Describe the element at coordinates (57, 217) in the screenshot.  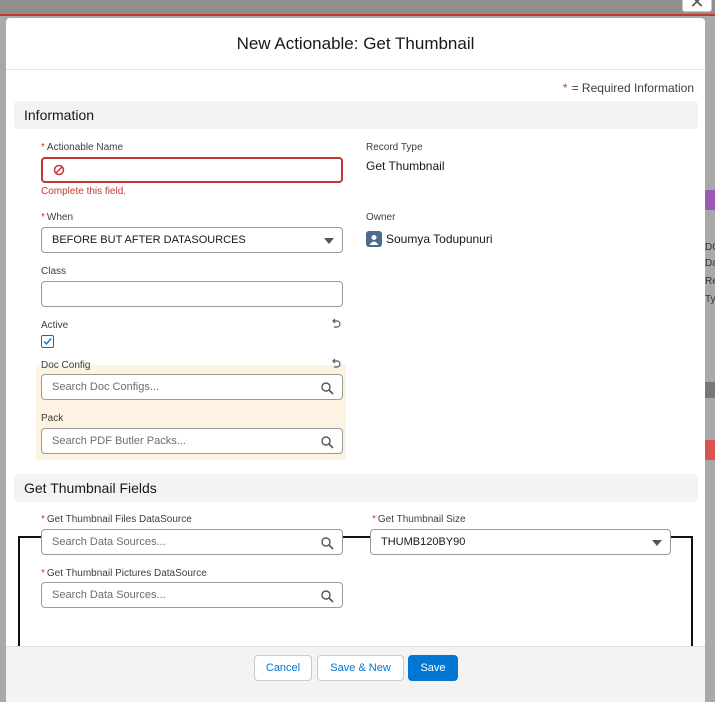
I see `when-label: * When` at that location.